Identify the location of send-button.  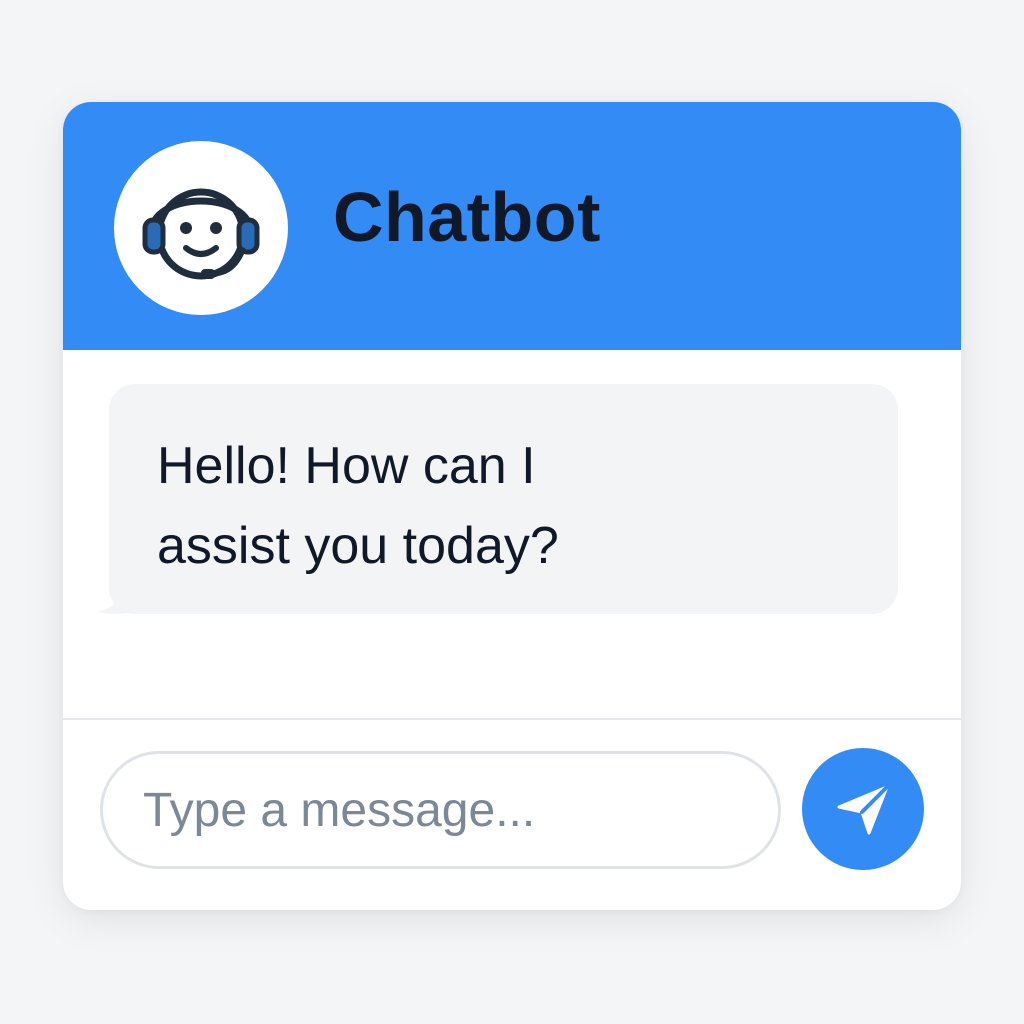
(863, 809).